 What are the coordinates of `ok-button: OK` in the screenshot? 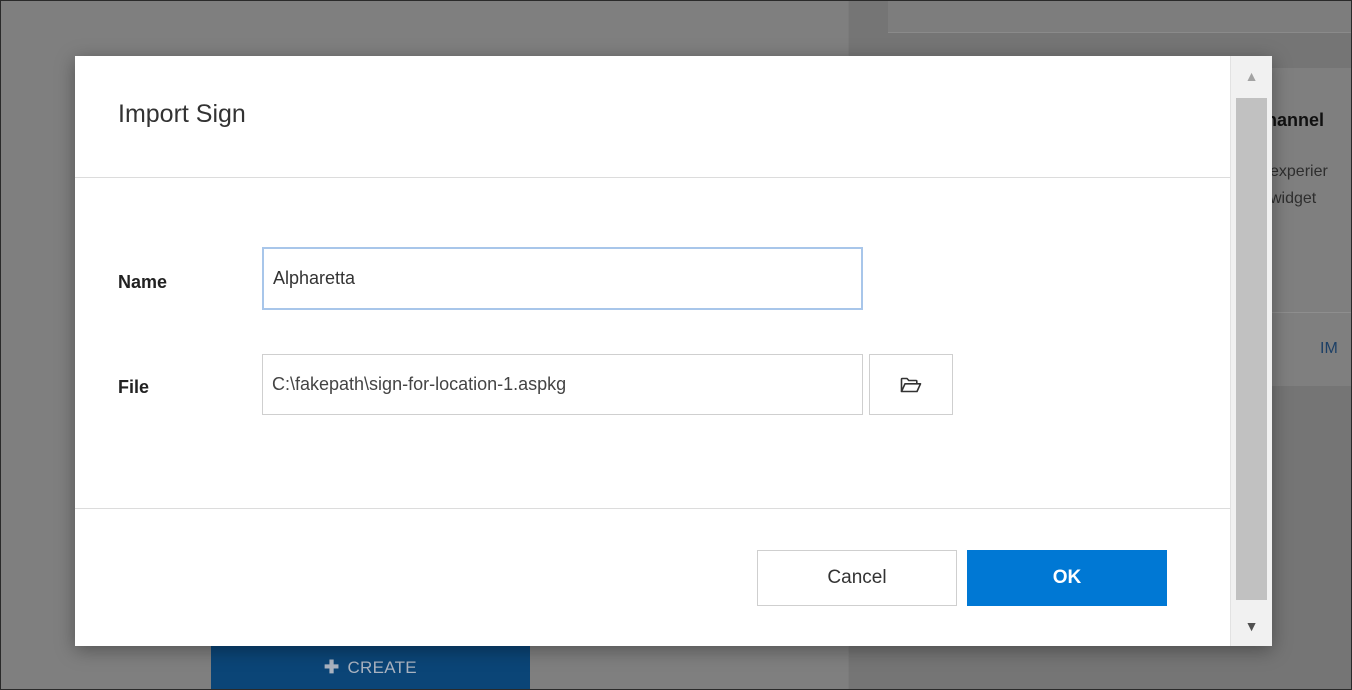 It's located at (1067, 578).